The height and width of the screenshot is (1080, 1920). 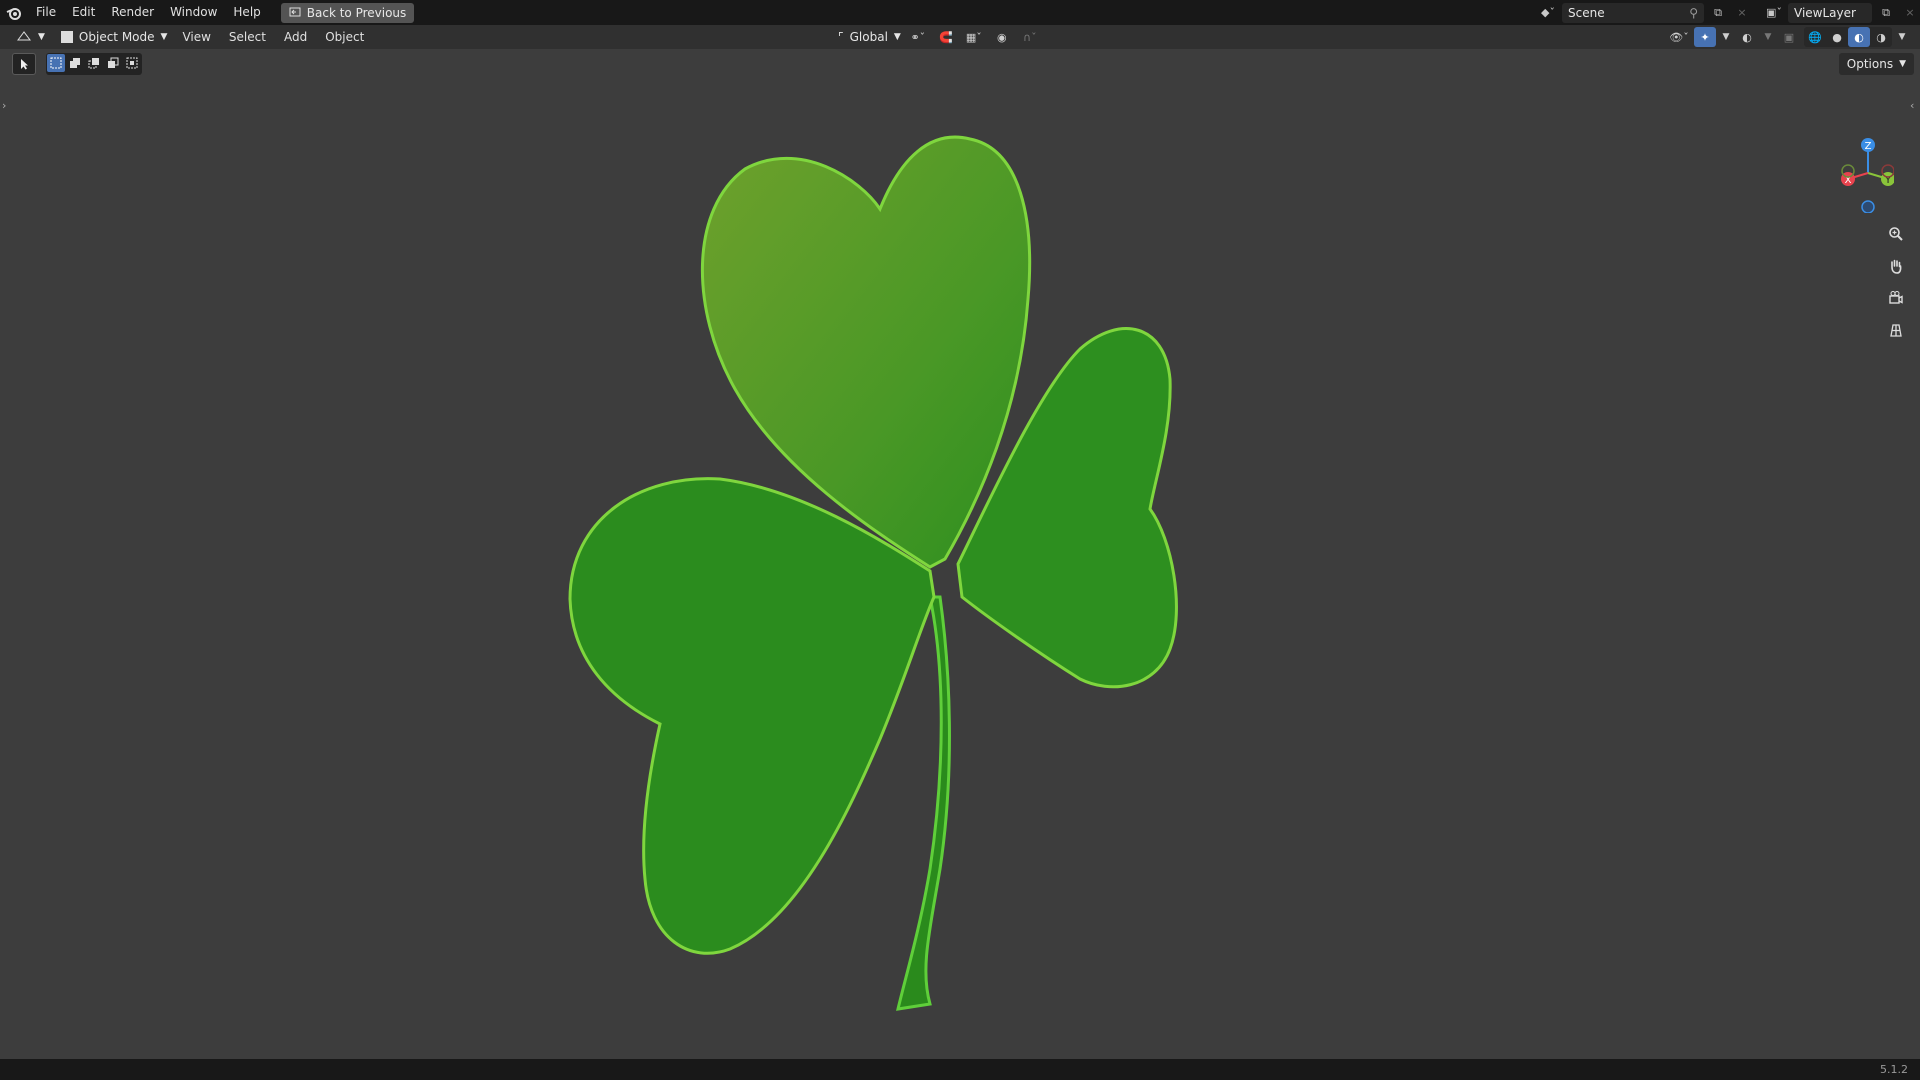 What do you see at coordinates (1859, 37) in the screenshot?
I see `material-preview-icon: ◐` at bounding box center [1859, 37].